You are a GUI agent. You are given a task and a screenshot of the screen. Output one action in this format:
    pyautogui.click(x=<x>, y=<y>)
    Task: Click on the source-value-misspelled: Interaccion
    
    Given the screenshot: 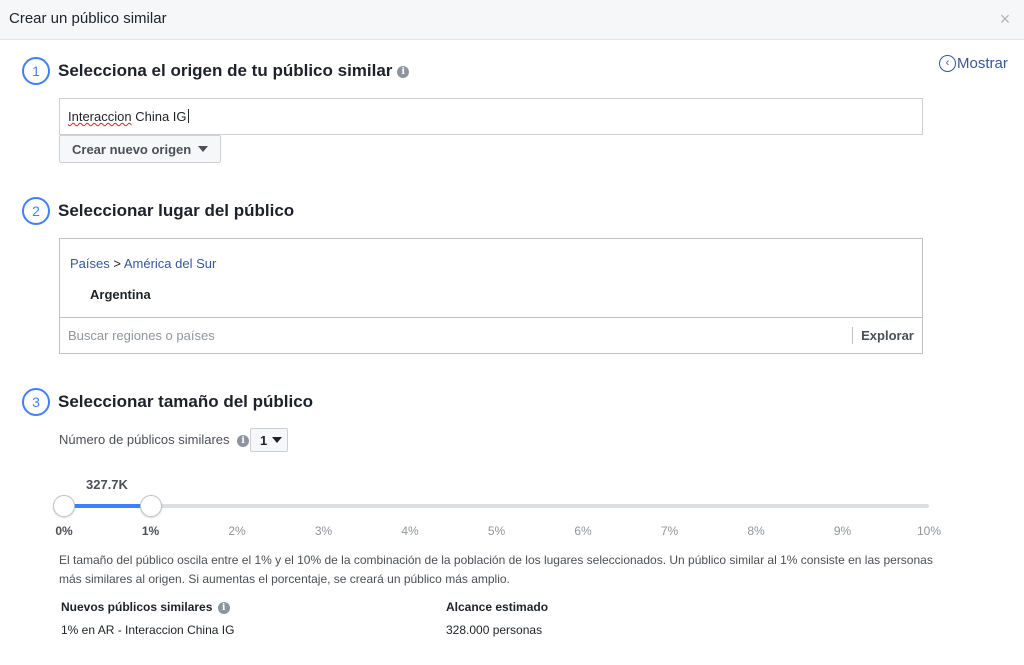 What is the action you would take?
    pyautogui.click(x=100, y=116)
    